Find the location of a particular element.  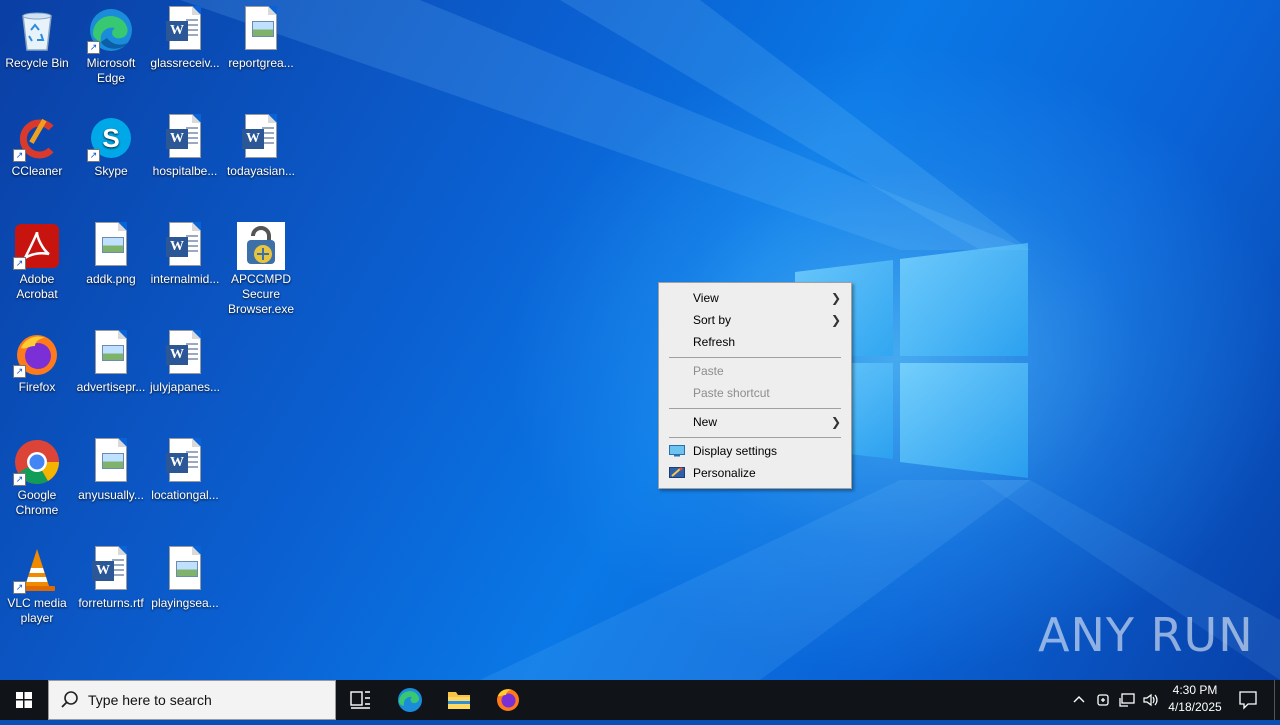

desktop-icon-vlc: ↗ VLC media player is located at coordinates (37, 583).